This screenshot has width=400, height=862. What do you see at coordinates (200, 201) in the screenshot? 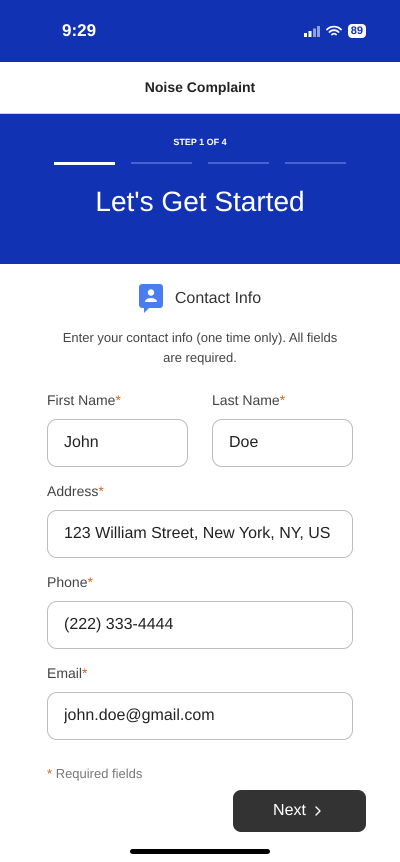
I see `banner-heading: Let's Get Started` at bounding box center [200, 201].